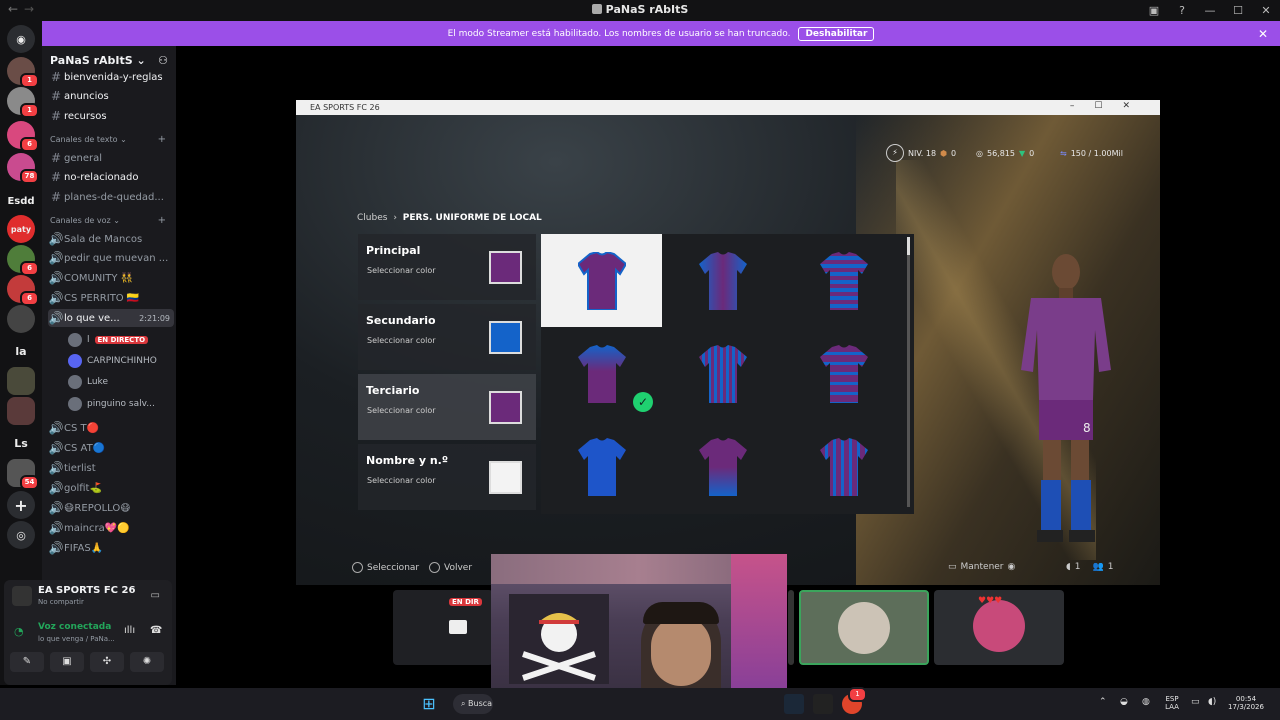 The width and height of the screenshot is (1280, 720). What do you see at coordinates (1246, 703) in the screenshot?
I see `taskbar-clock: 00:54 17/3/2026` at bounding box center [1246, 703].